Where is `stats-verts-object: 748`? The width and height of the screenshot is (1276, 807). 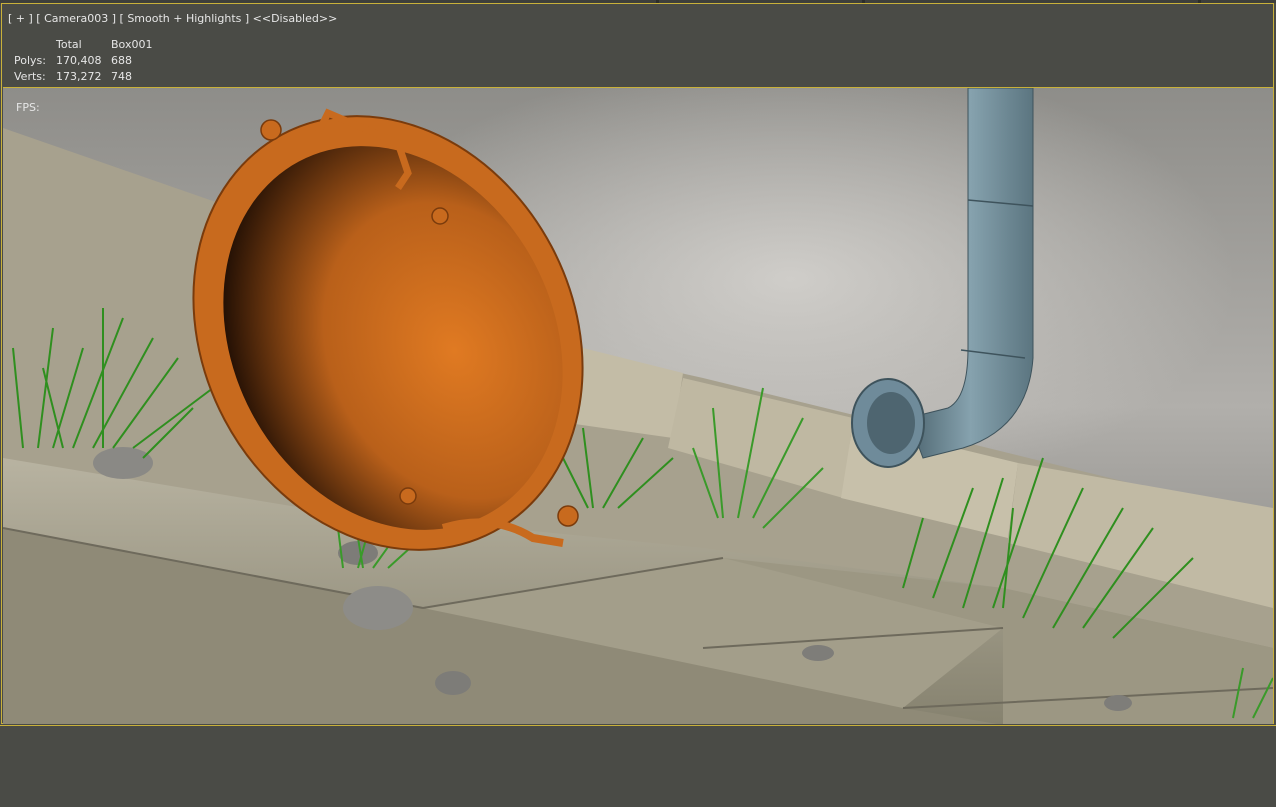 stats-verts-object: 748 is located at coordinates (121, 76).